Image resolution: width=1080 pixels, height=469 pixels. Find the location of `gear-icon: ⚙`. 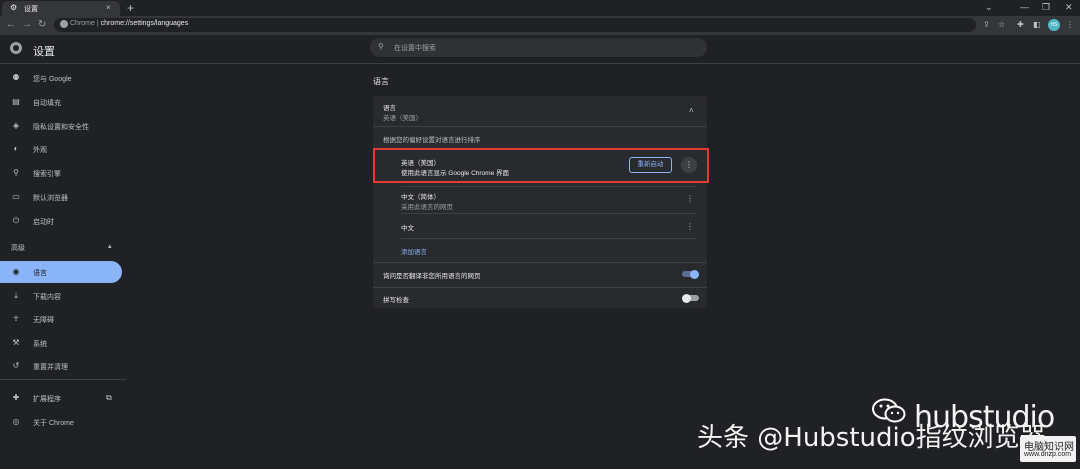

gear-icon: ⚙ is located at coordinates (14, 7).